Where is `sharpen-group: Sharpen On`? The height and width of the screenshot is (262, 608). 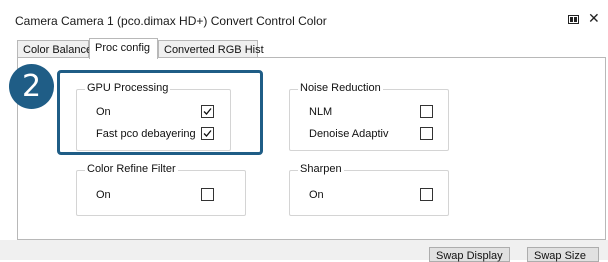 sharpen-group: Sharpen On is located at coordinates (369, 189).